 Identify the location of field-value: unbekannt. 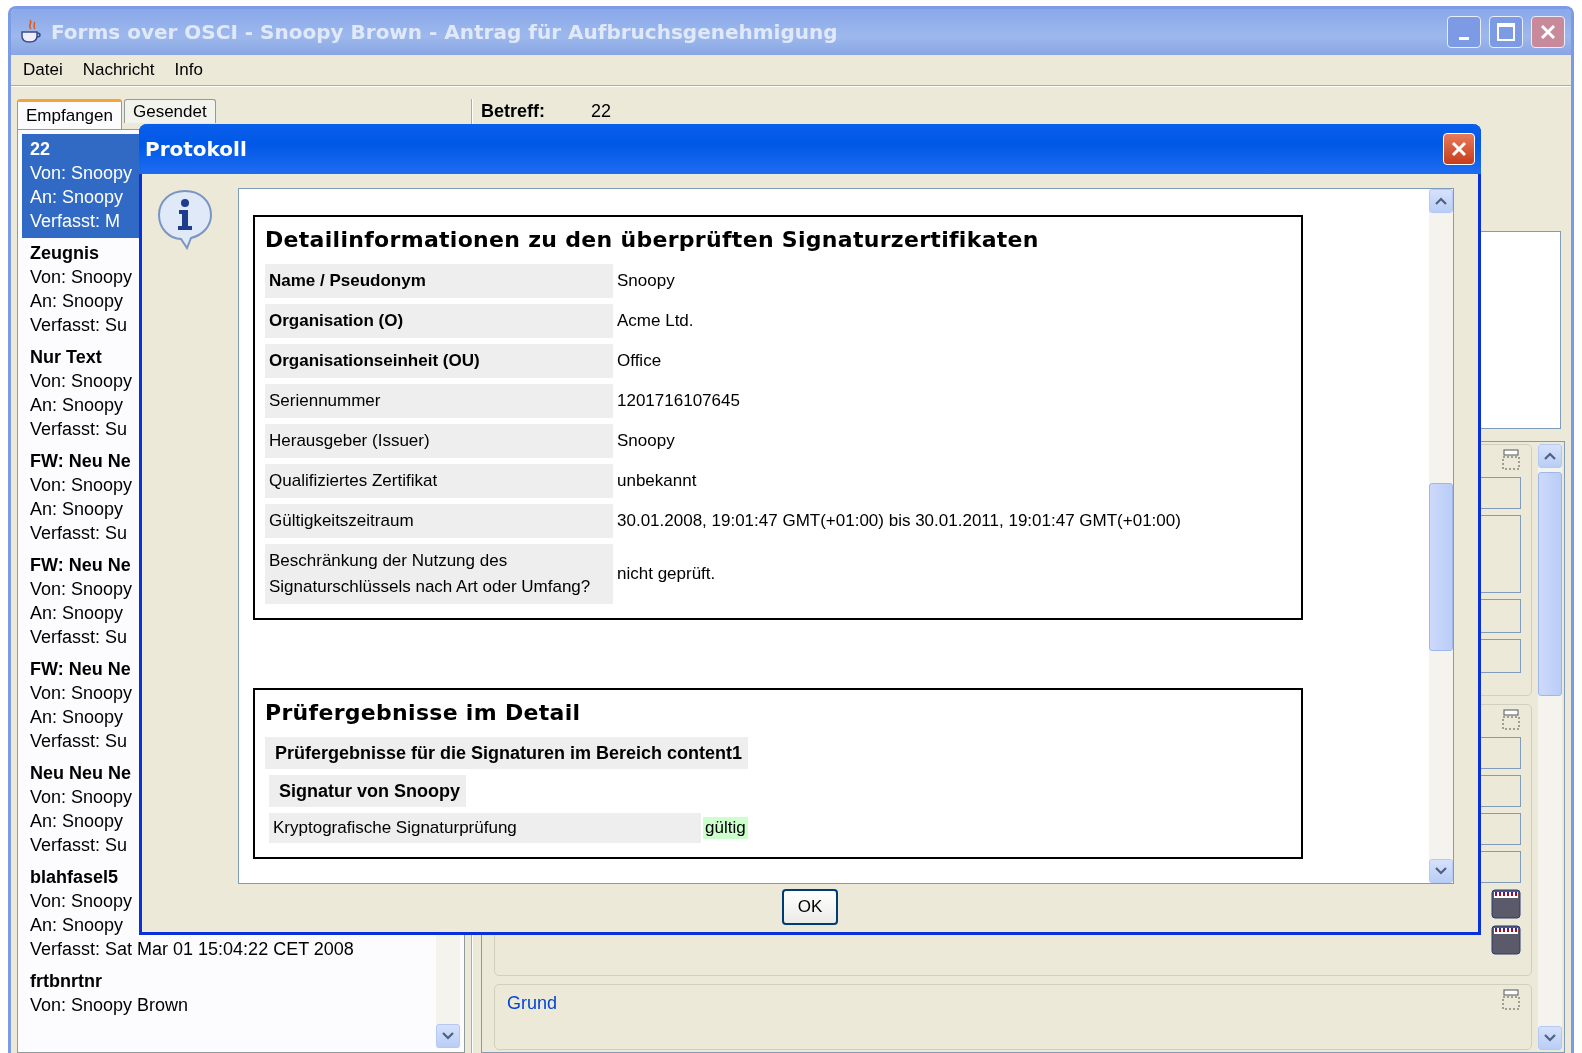
(657, 481).